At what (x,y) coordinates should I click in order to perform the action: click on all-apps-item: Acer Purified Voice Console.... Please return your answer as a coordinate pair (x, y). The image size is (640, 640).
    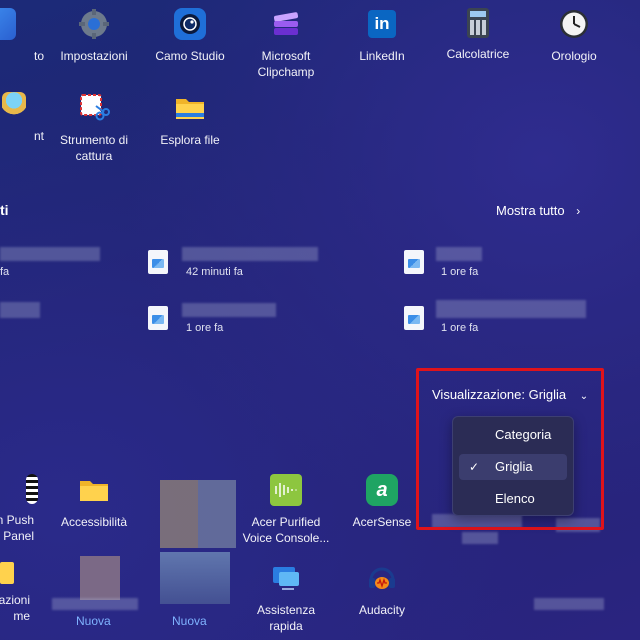
    Looking at the image, I should click on (286, 510).